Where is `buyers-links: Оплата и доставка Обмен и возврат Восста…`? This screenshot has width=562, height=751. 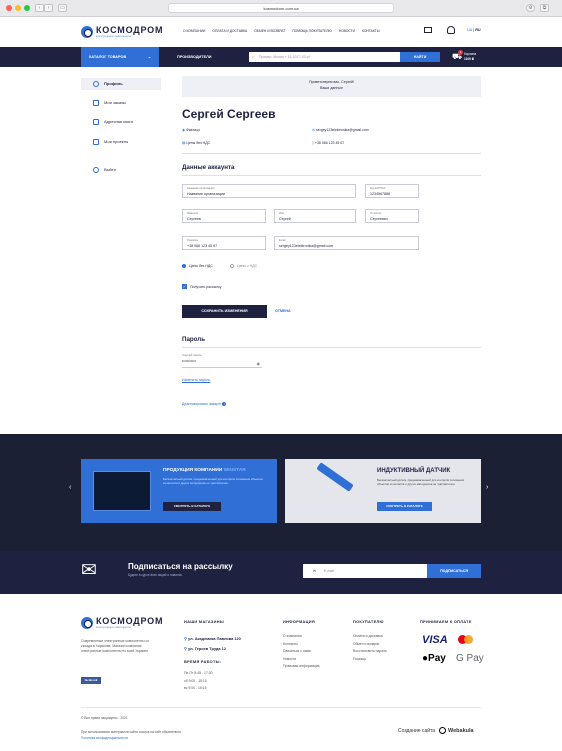
buyers-links: Оплата и доставка Обмен и возврат Восста… is located at coordinates (370, 648).